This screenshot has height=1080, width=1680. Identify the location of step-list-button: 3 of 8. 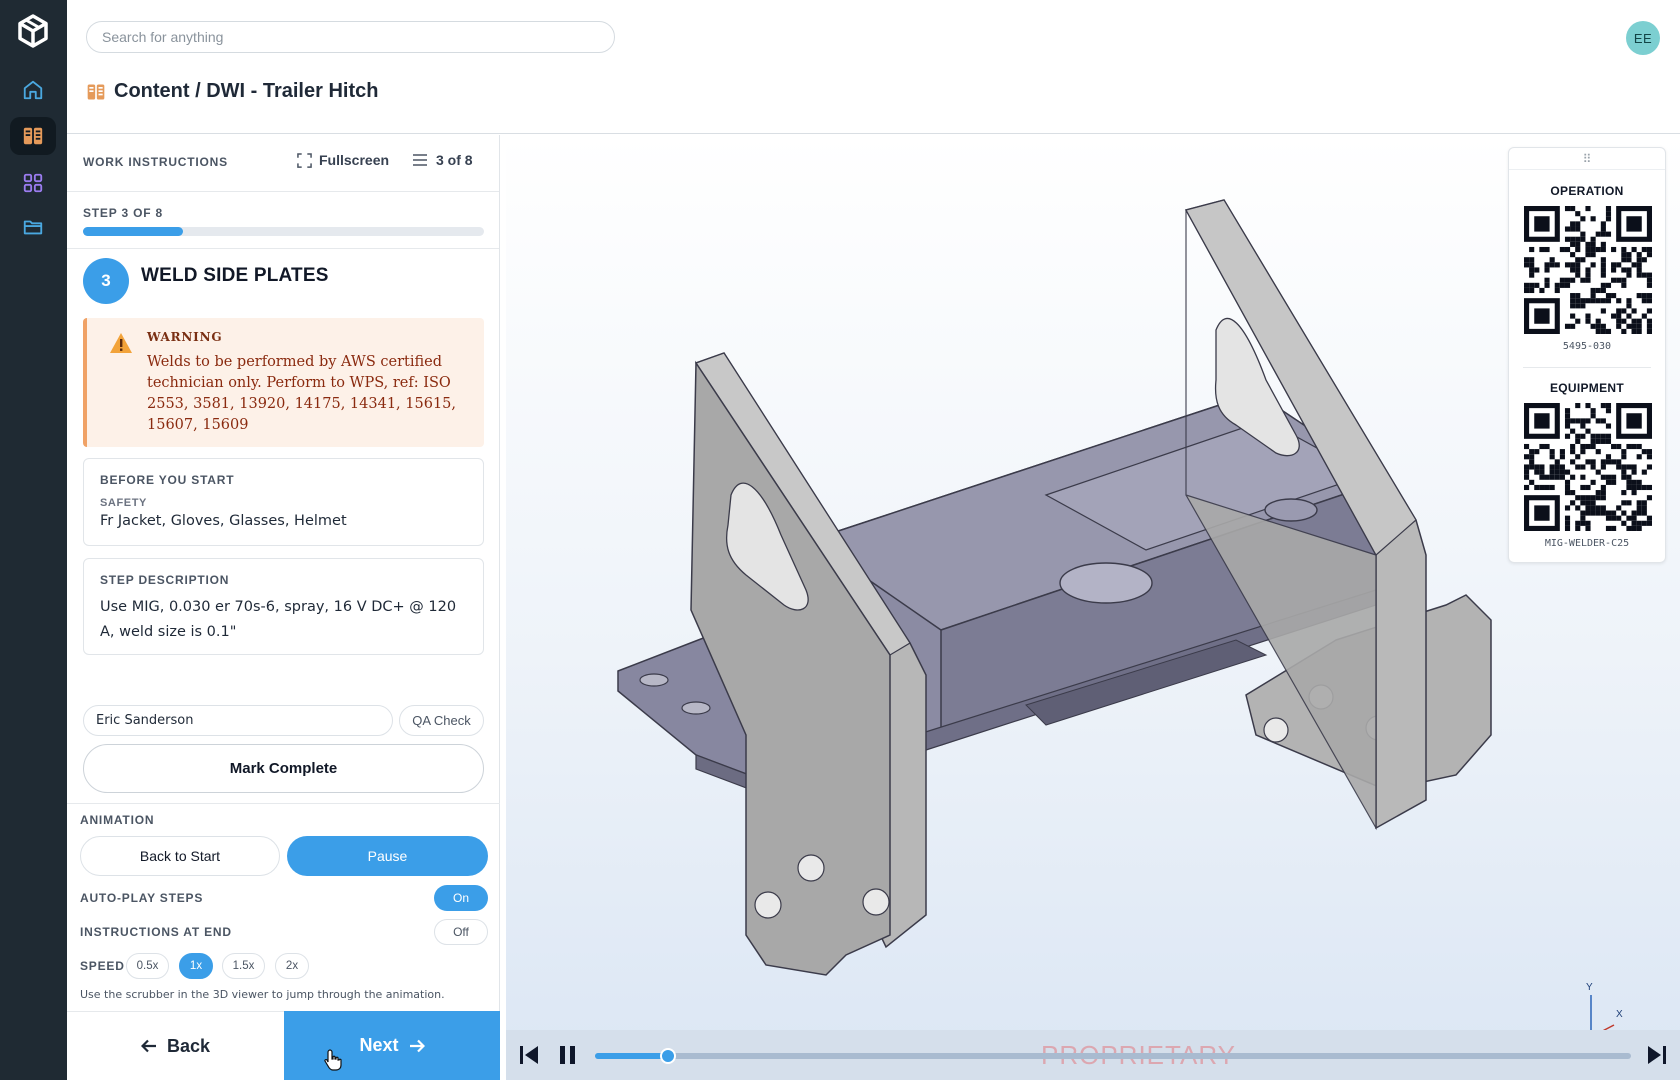
(442, 160).